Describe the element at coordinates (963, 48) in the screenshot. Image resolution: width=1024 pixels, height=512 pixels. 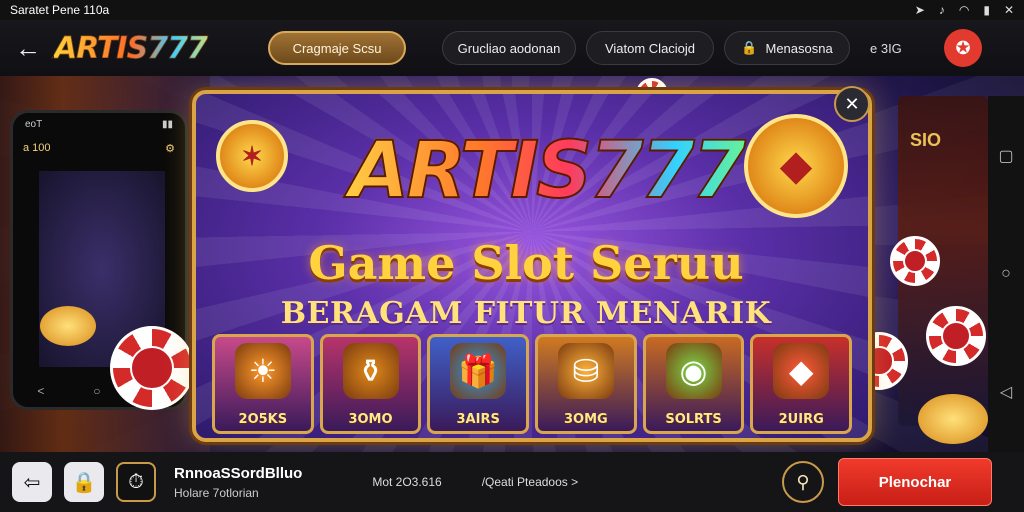
I see `alert-icon: ✪` at that location.